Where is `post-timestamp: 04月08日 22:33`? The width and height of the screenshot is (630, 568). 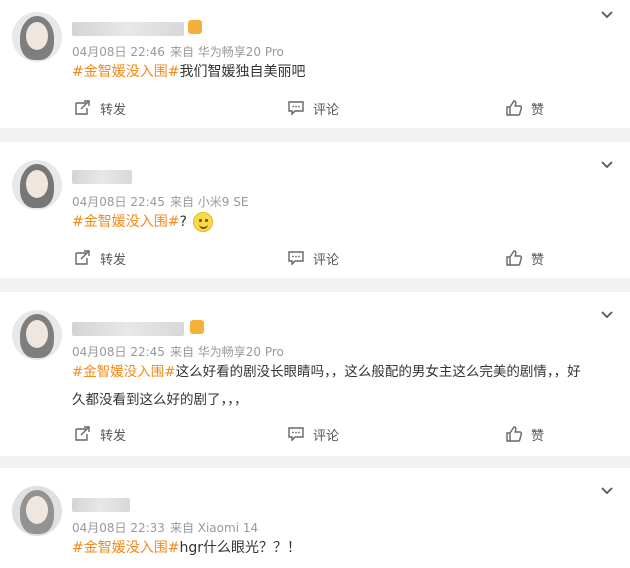 post-timestamp: 04月08日 22:33 is located at coordinates (118, 528).